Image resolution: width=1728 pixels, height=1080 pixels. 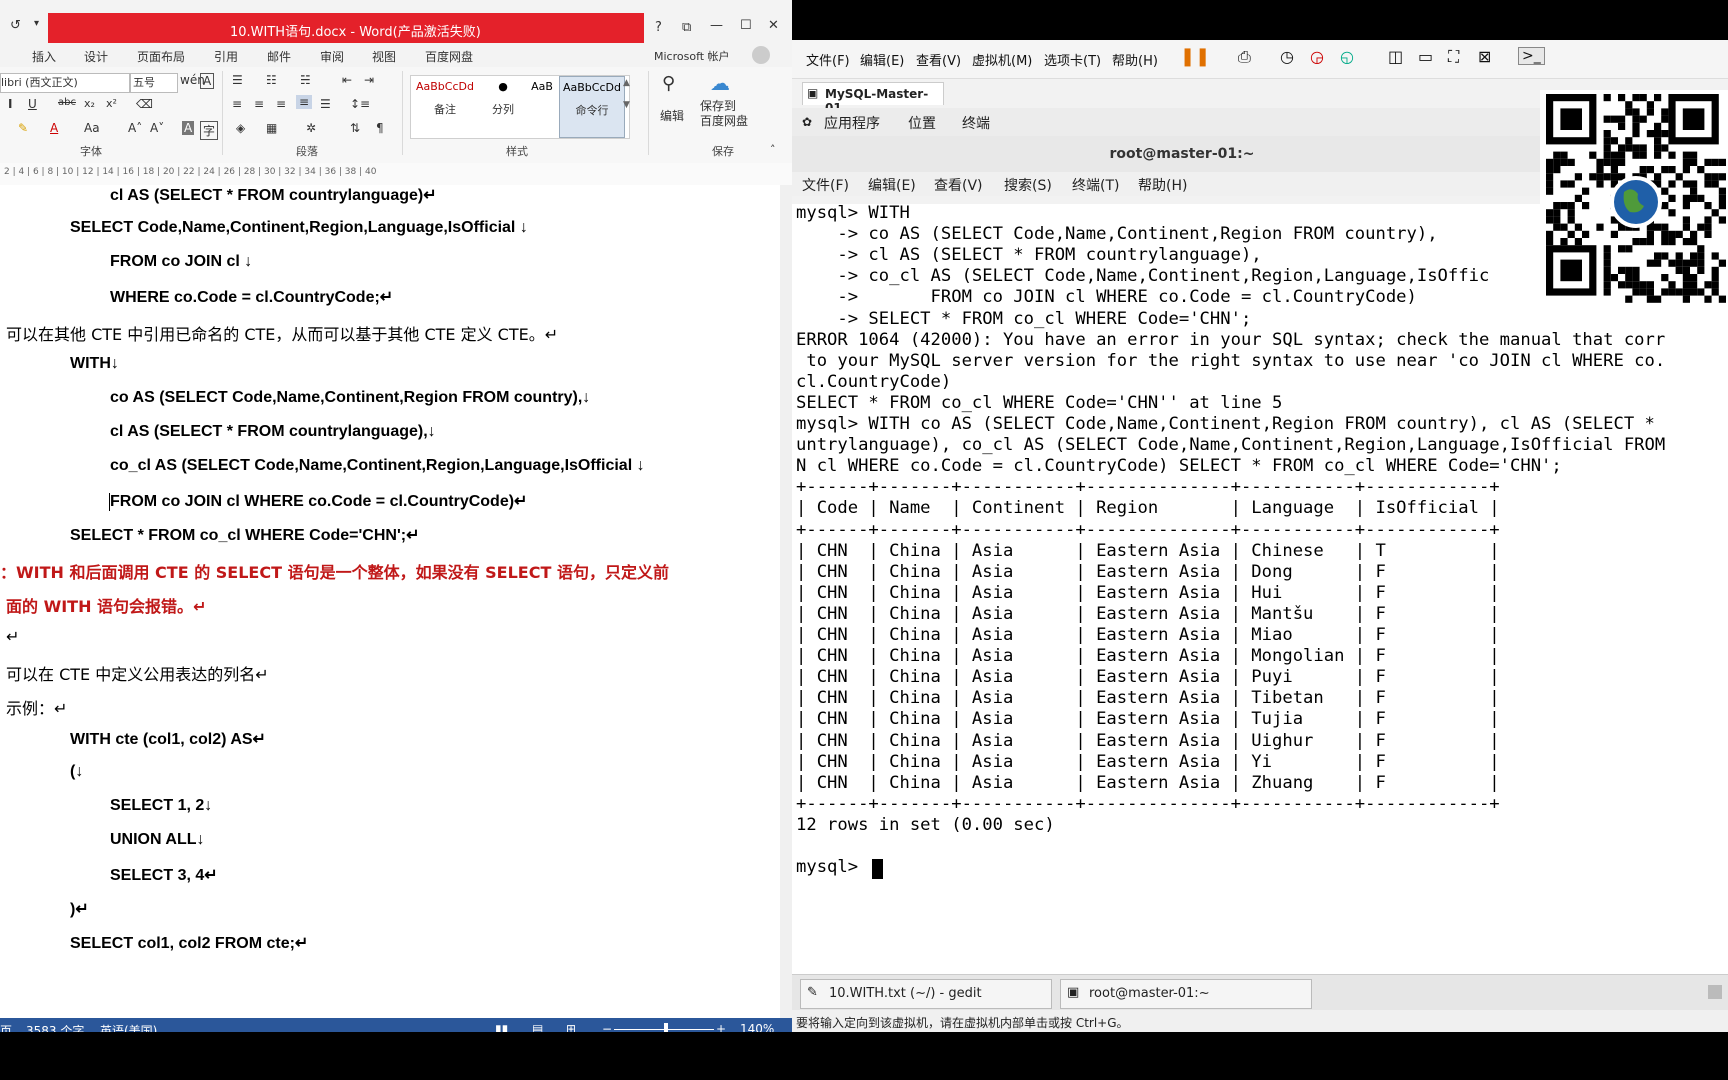 What do you see at coordinates (369, 80) in the screenshot?
I see `increase-indent-icon: ⇥` at bounding box center [369, 80].